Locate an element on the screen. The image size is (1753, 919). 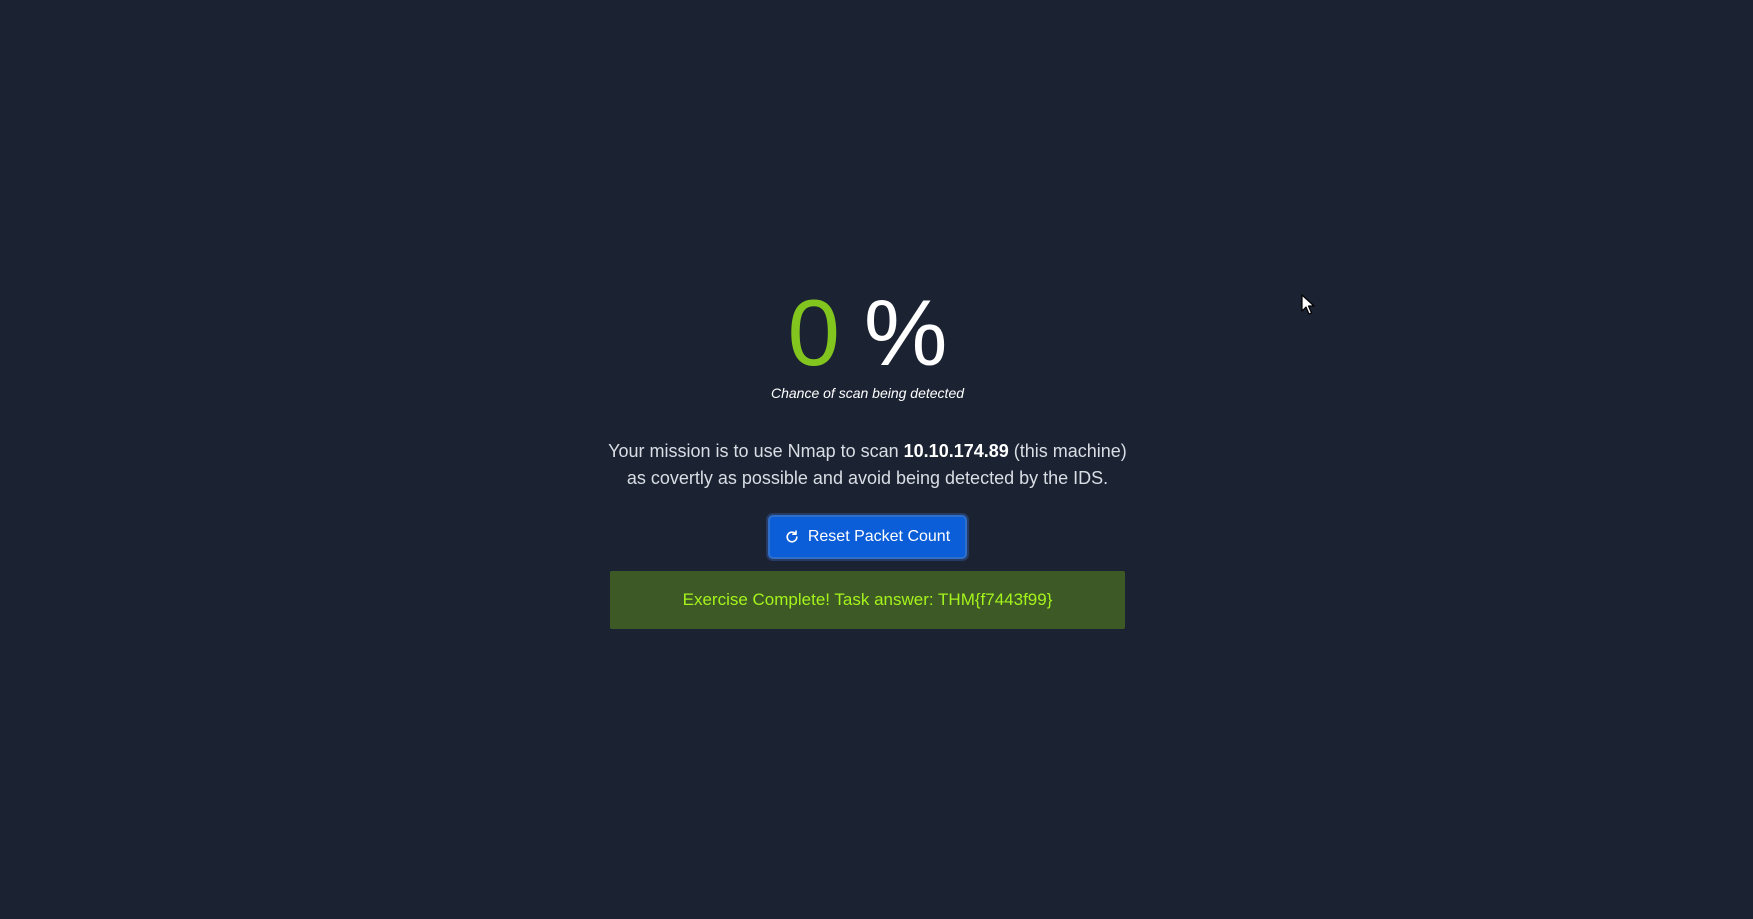
refresh-icon is located at coordinates (792, 537).